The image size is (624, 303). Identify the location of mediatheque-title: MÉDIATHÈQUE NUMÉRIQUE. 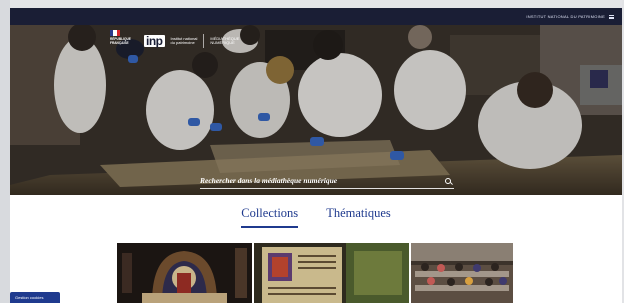
(224, 41).